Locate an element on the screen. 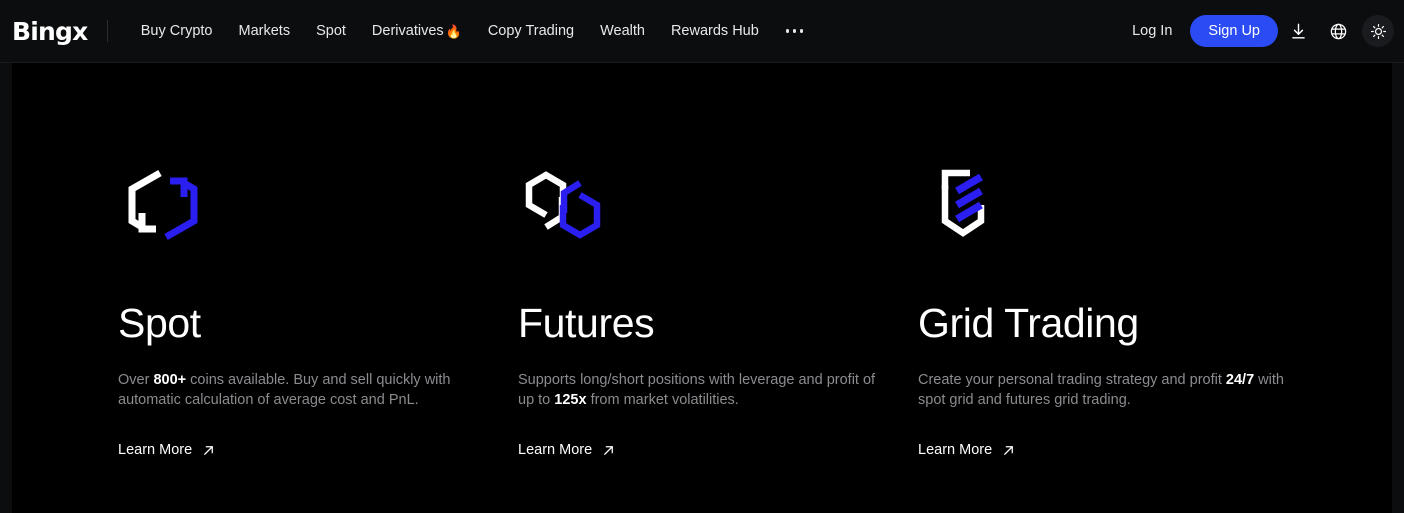 The width and height of the screenshot is (1404, 513). desc-text: Over is located at coordinates (136, 380).